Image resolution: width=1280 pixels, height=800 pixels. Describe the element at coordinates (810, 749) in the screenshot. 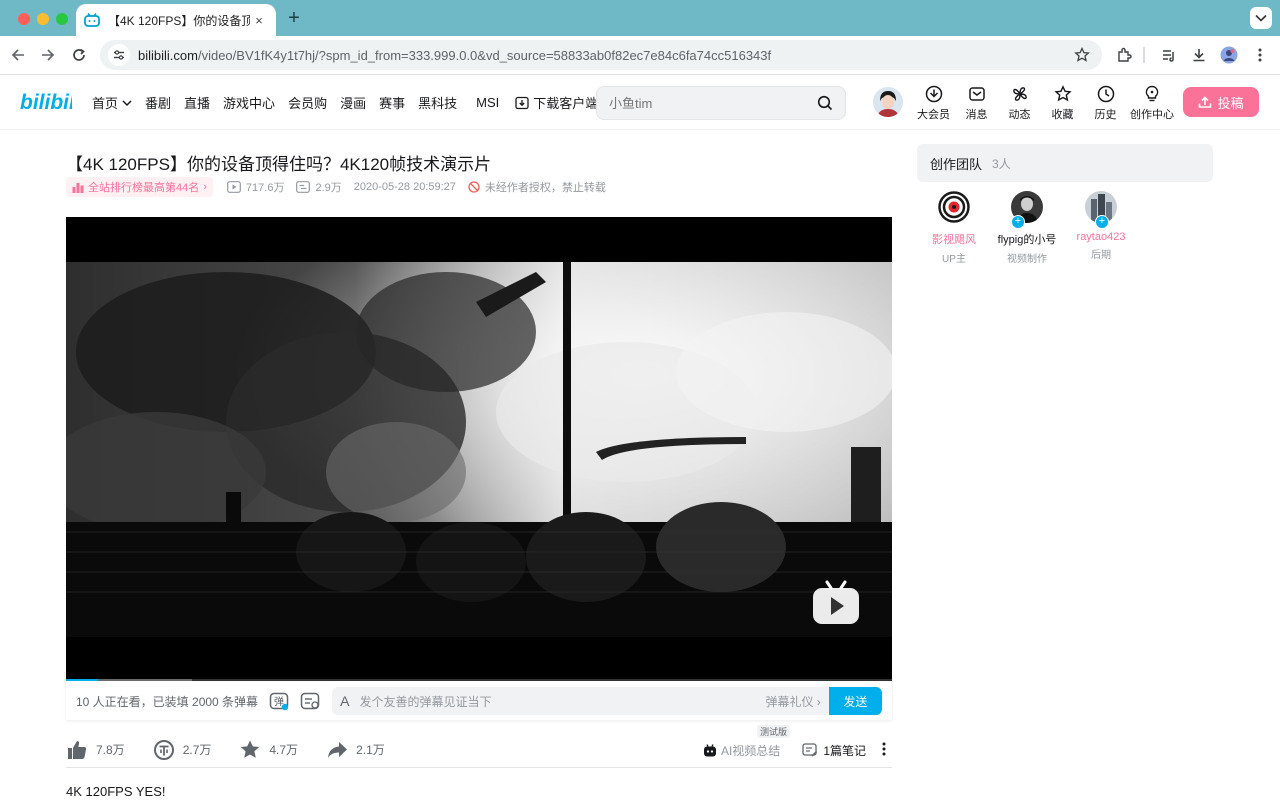

I see `notes-icon` at that location.